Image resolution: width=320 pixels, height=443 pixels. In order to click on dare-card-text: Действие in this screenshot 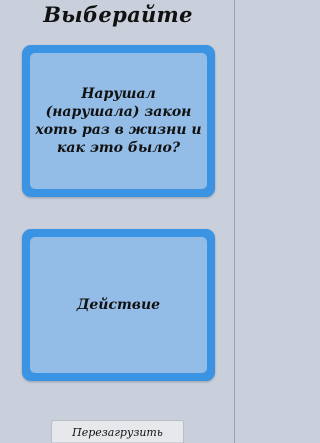, I will do `click(118, 305)`.